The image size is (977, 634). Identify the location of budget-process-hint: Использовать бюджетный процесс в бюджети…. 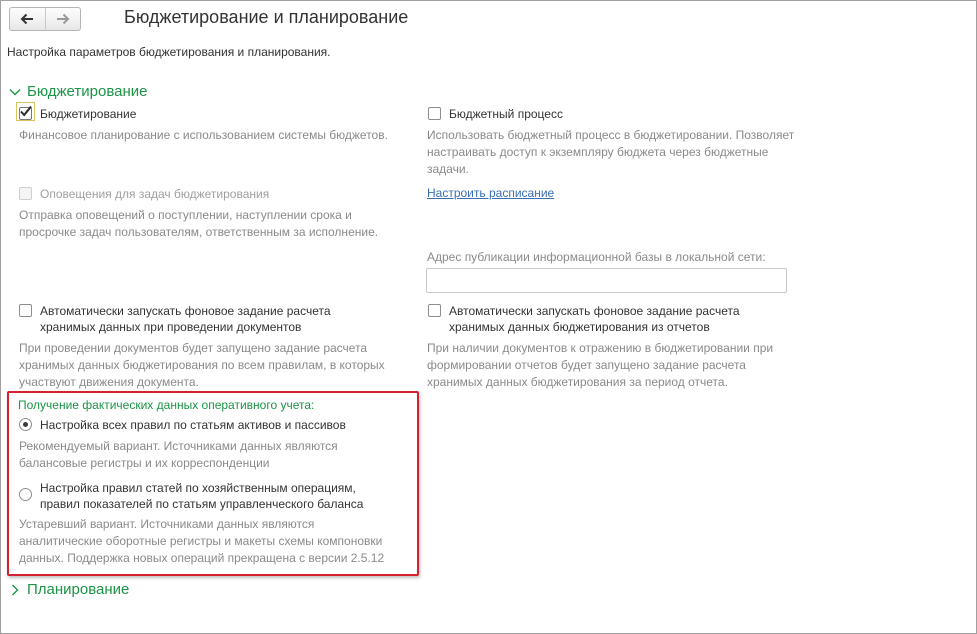
(610, 152).